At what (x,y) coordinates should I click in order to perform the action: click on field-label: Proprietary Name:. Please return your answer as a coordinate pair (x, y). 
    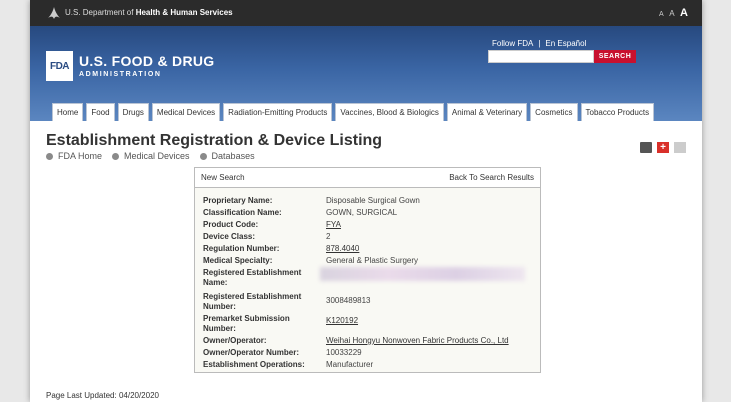
    Looking at the image, I should click on (238, 200).